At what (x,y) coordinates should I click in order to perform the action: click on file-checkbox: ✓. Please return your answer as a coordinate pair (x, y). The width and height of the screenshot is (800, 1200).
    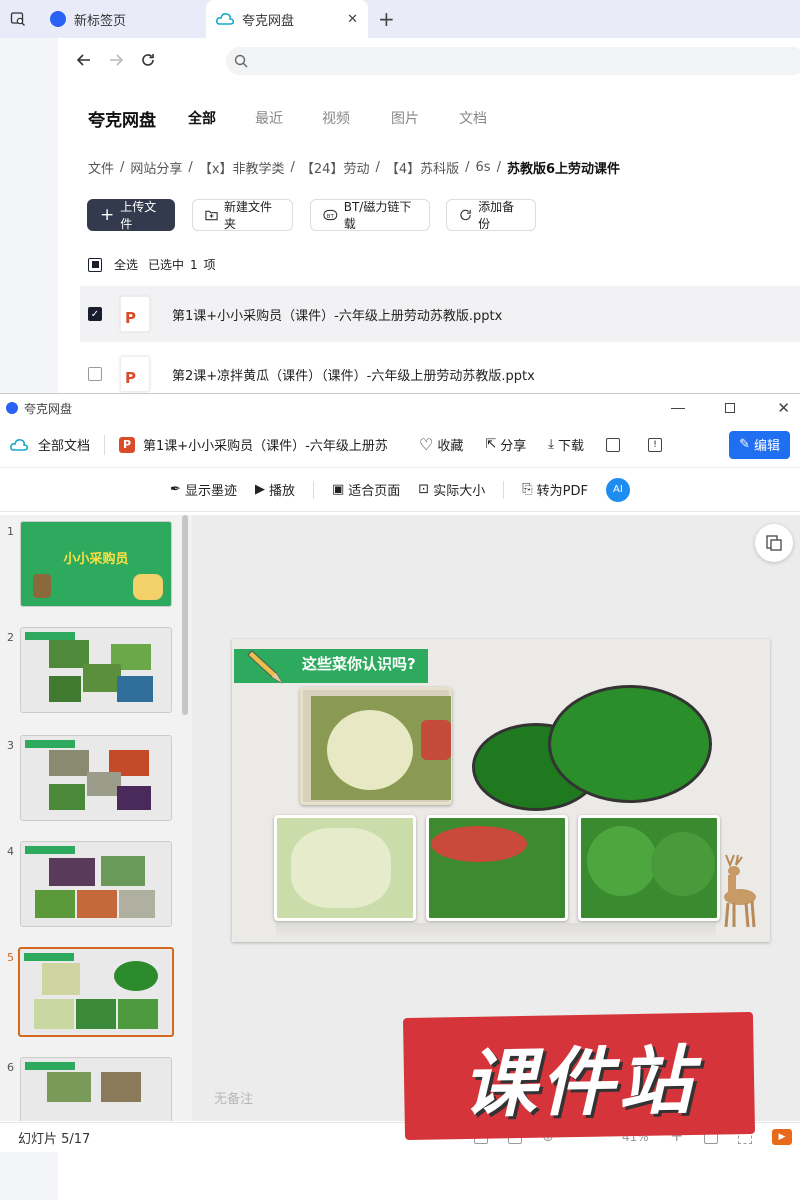
    Looking at the image, I should click on (95, 314).